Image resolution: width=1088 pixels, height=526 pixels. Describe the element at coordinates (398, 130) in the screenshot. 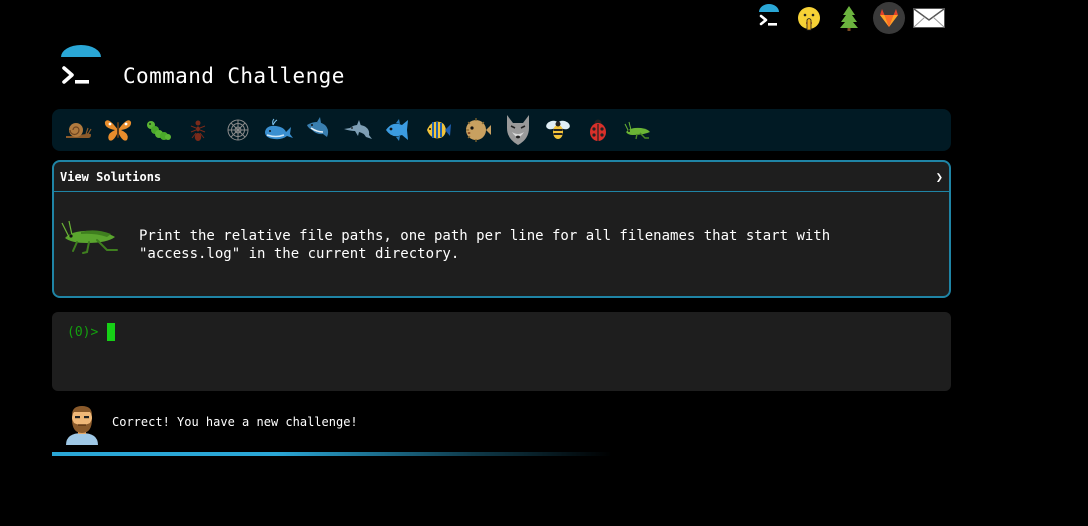

I see `fish-icon` at that location.